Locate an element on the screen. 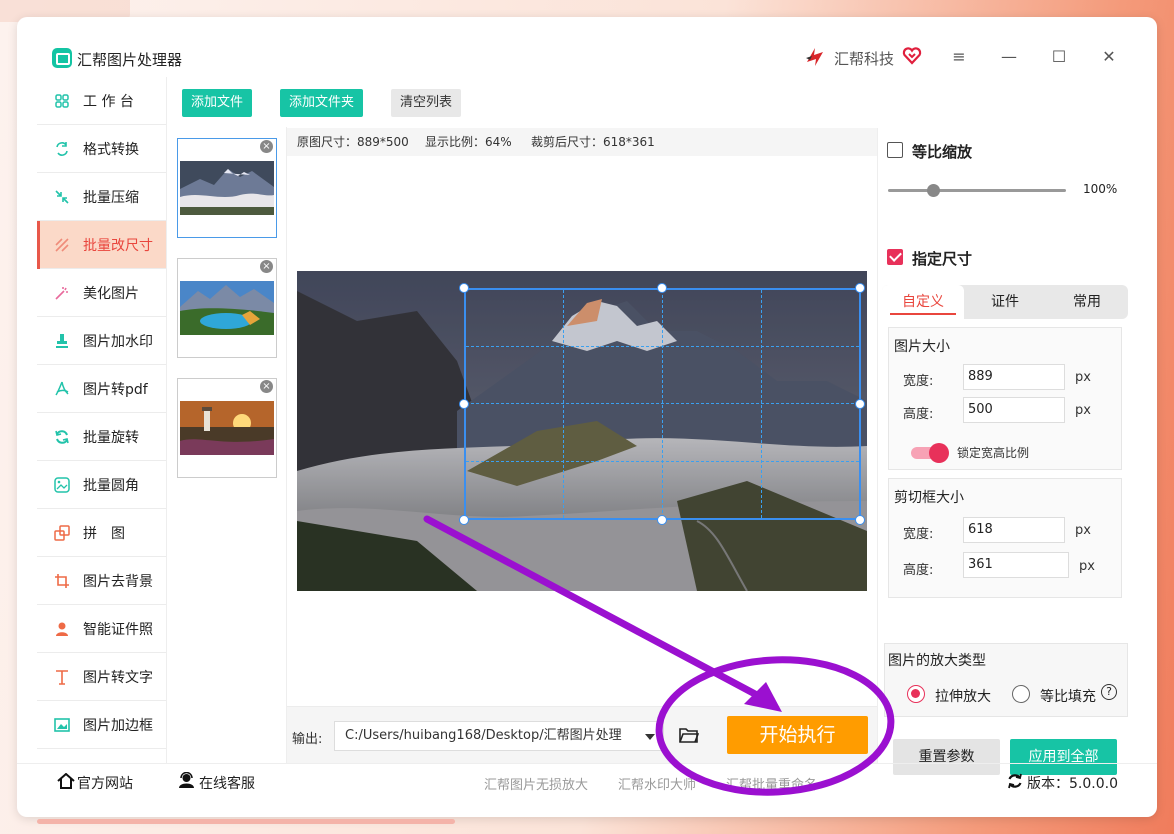  output-path-text: C:/Users/huibang168/Desktop/汇帮图片处理 is located at coordinates (483, 735).